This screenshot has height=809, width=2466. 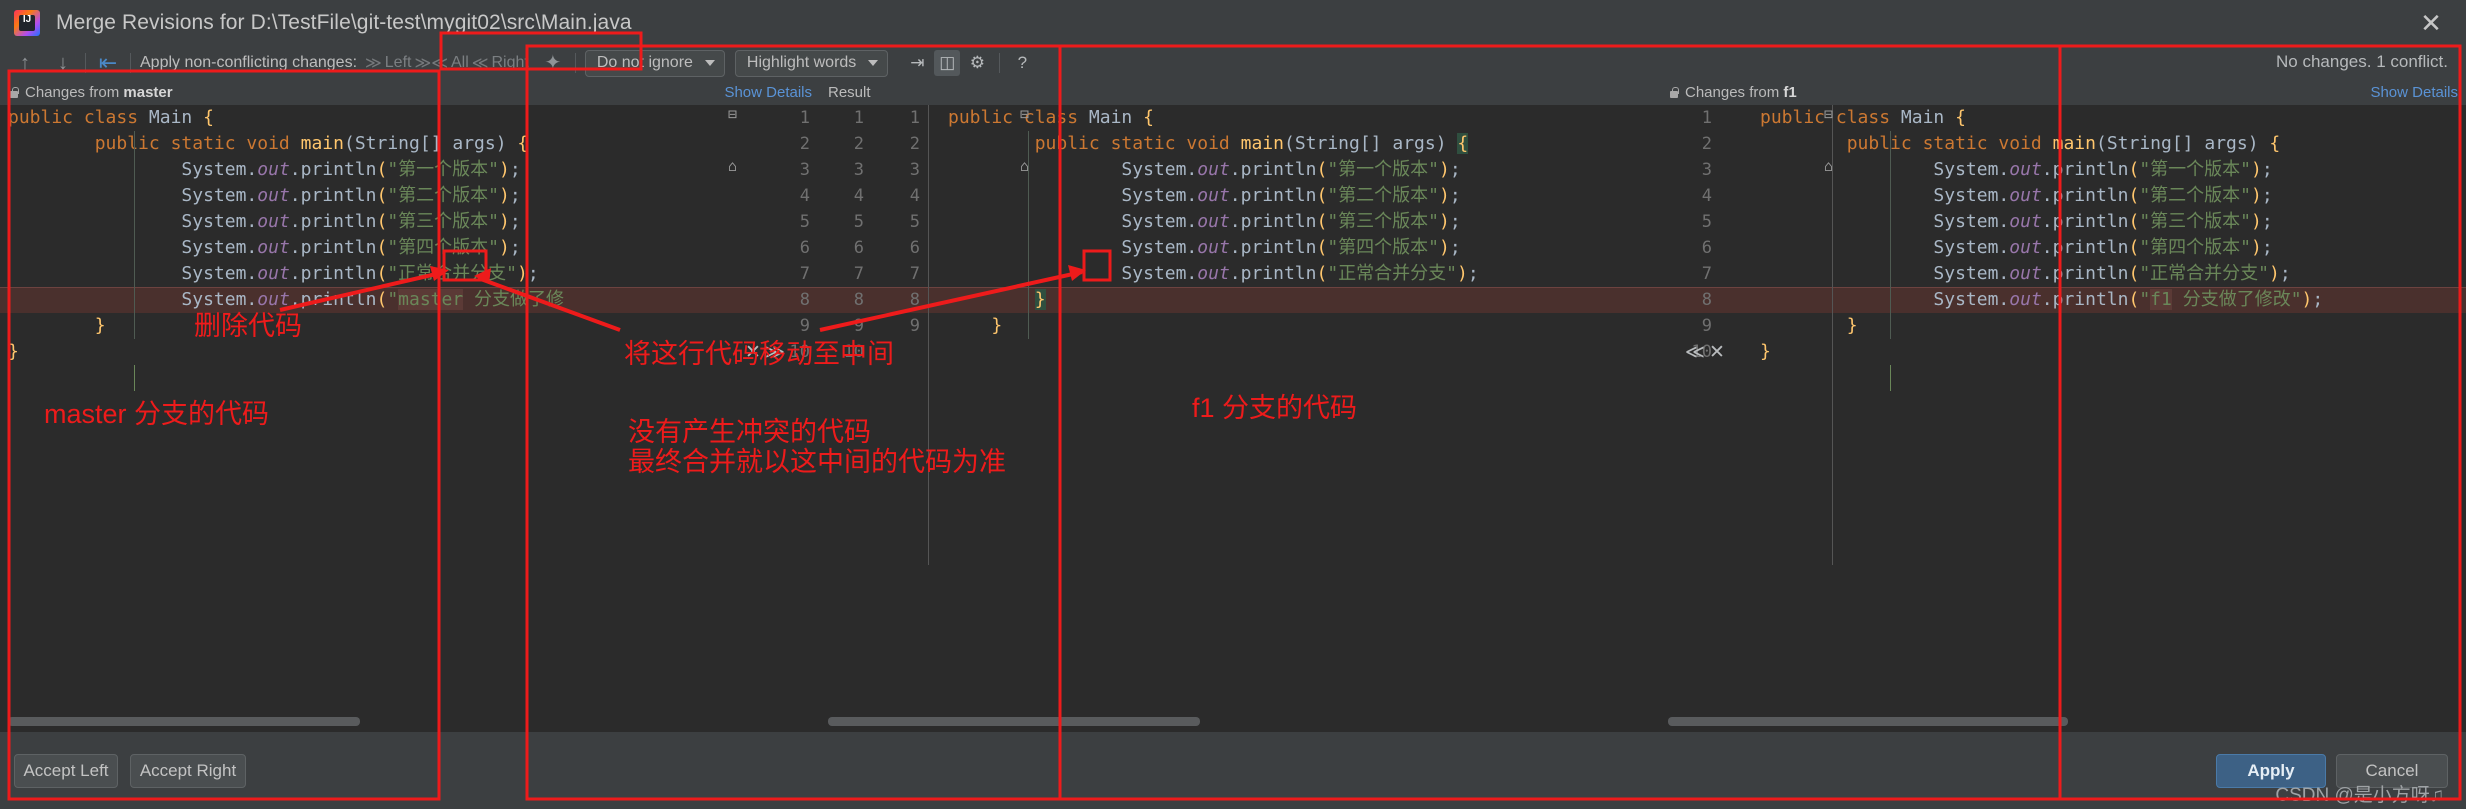 I want to click on code-line-row: 8 System.out.println("master 分支做了修, so click(x=410, y=300).